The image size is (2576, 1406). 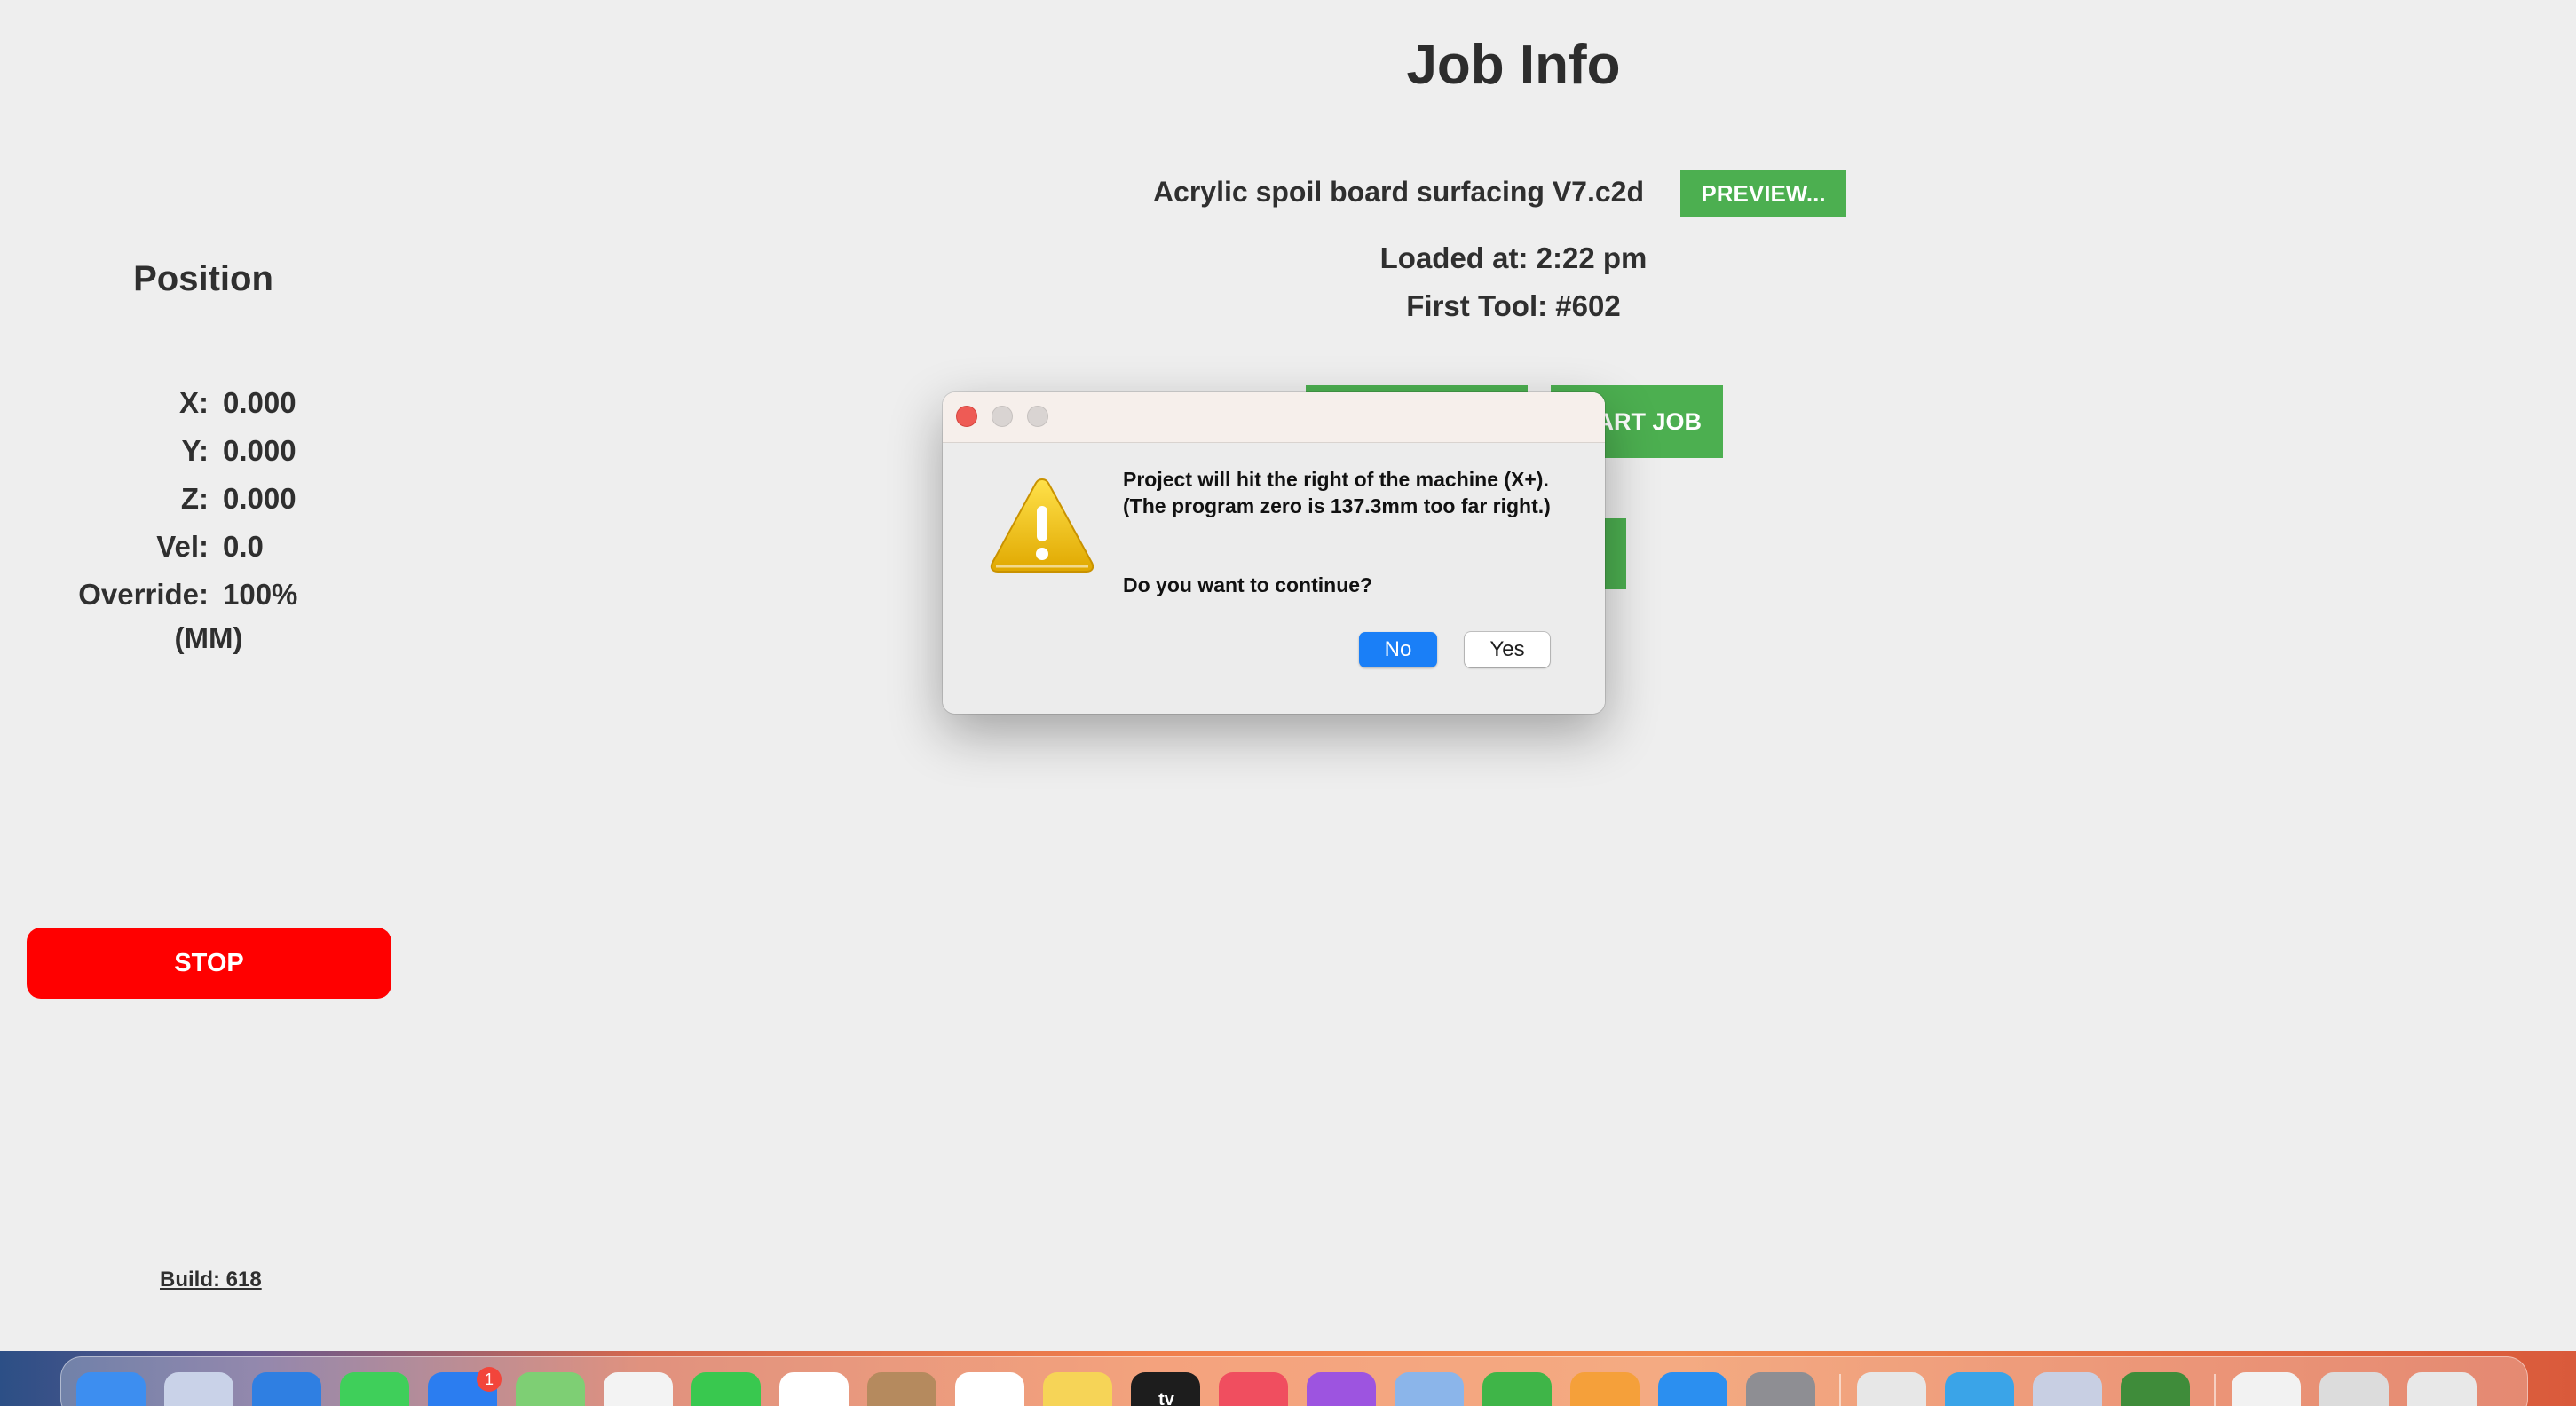 I want to click on calendar-month: OCT, so click(x=812, y=1383).